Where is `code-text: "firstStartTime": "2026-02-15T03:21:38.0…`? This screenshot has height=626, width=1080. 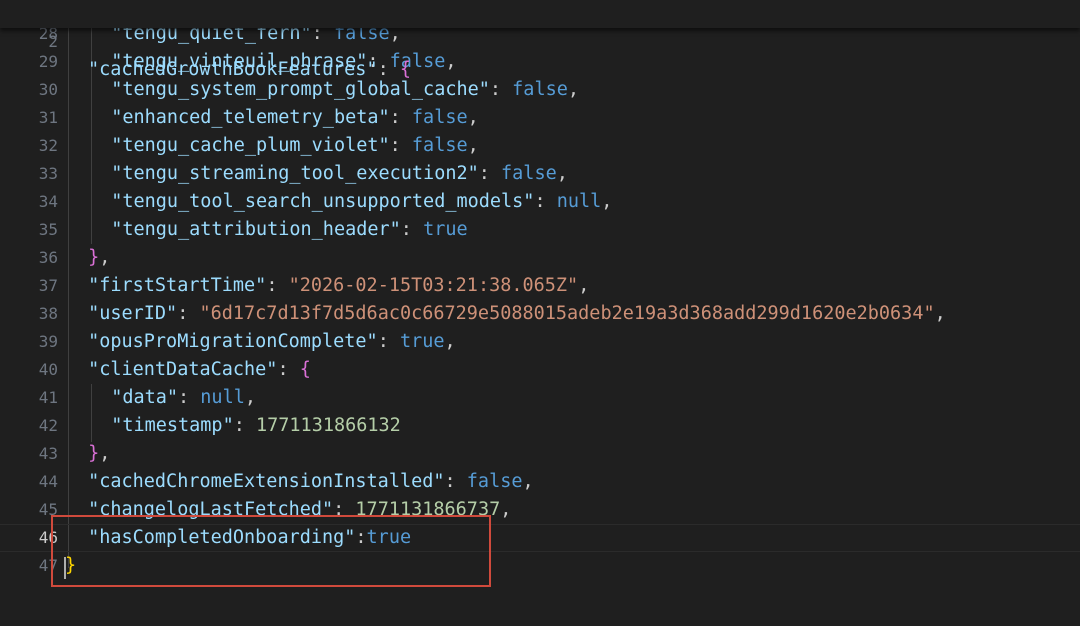 code-text: "firstStartTime": "2026-02-15T03:21:38.0… is located at coordinates (338, 286).